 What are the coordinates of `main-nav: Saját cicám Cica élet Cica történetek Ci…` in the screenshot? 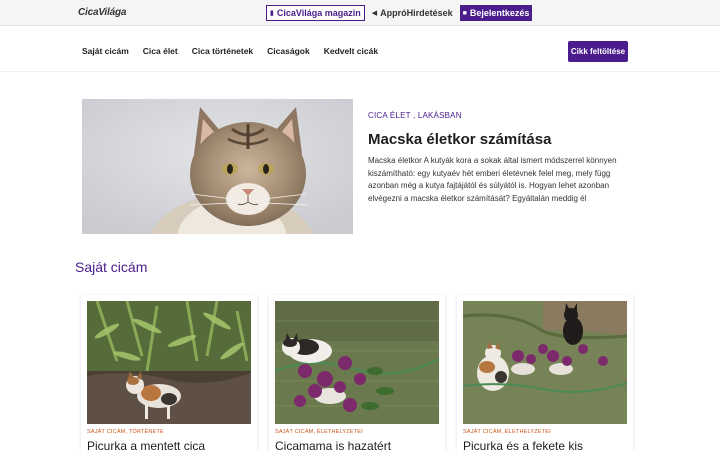 It's located at (360, 49).